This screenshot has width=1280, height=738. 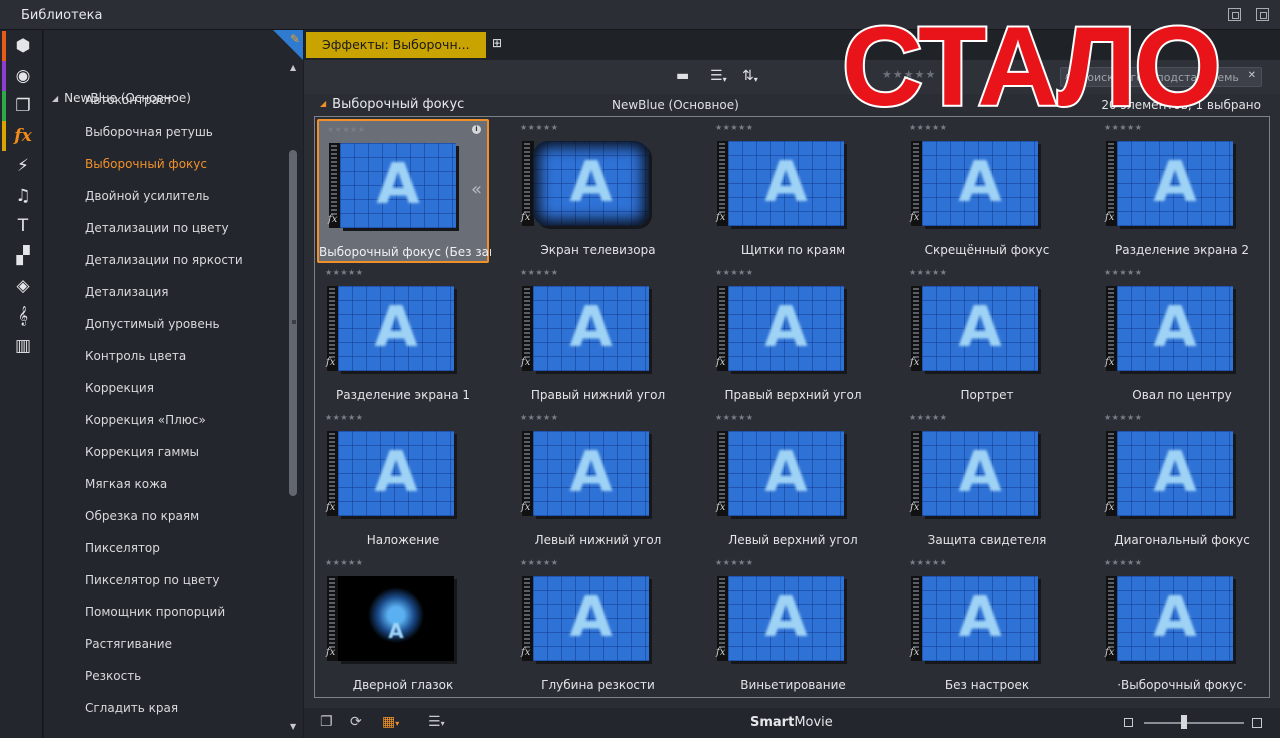 What do you see at coordinates (682, 76) in the screenshot?
I see `folder-icon: ▬` at bounding box center [682, 76].